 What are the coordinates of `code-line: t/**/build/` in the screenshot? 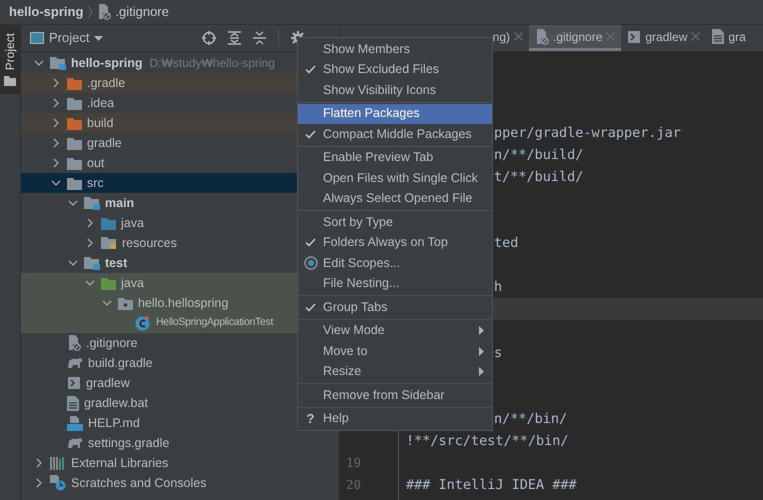 It's located at (539, 176).